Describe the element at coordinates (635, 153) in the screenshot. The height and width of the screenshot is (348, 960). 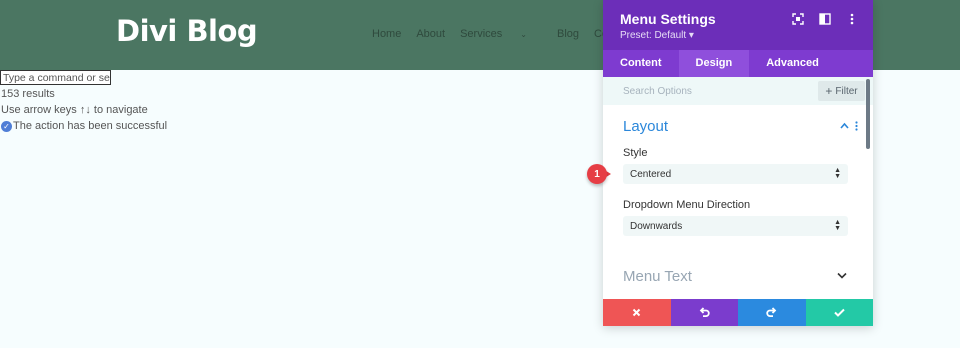
I see `style-label: Style` at that location.